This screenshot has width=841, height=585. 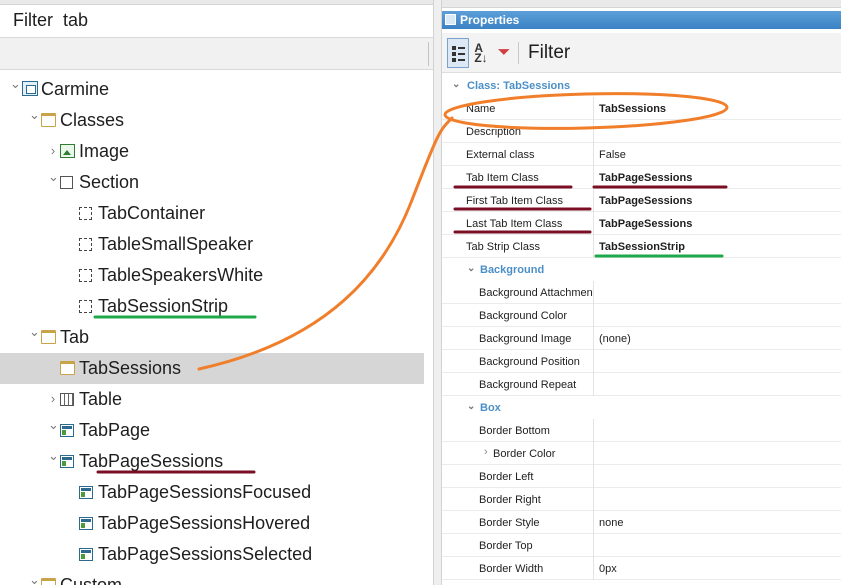 I want to click on tree-item-tabpage: ⌄ TabPage, so click(x=216, y=430).